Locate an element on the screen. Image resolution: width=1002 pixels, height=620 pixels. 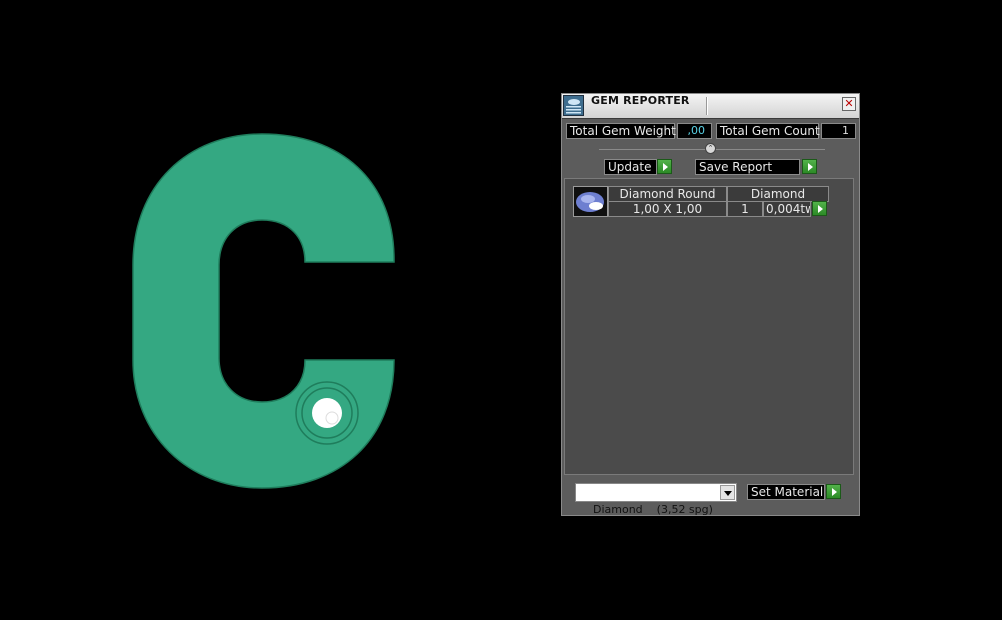
close-button: ✕ is located at coordinates (849, 104).